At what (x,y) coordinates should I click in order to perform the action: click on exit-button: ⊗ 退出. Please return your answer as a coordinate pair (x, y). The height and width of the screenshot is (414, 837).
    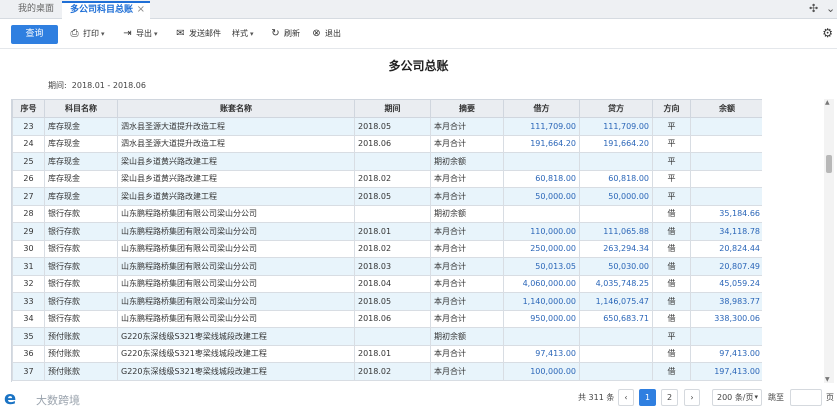
    Looking at the image, I should click on (326, 34).